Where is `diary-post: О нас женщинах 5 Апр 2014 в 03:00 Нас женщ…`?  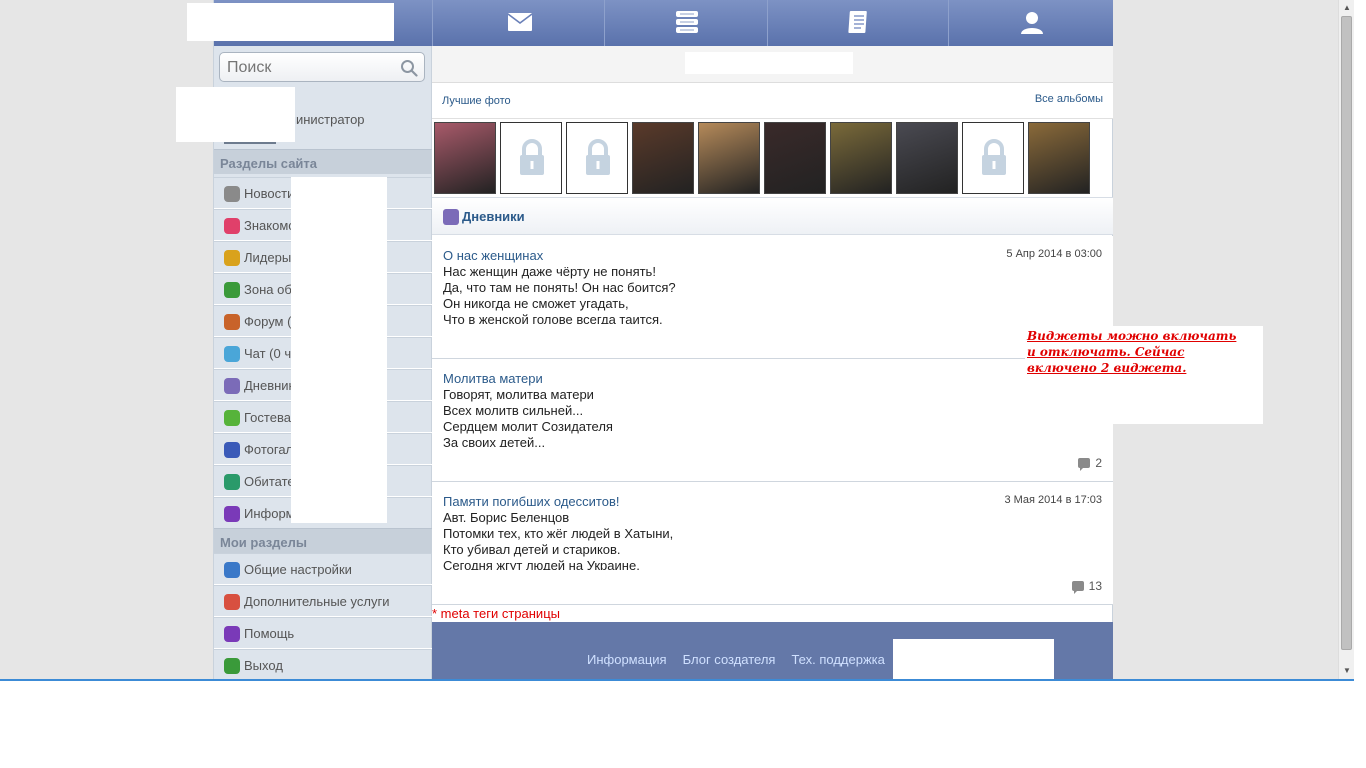 diary-post: О нас женщинах 5 Апр 2014 в 03:00 Нас женщ… is located at coordinates (772, 297).